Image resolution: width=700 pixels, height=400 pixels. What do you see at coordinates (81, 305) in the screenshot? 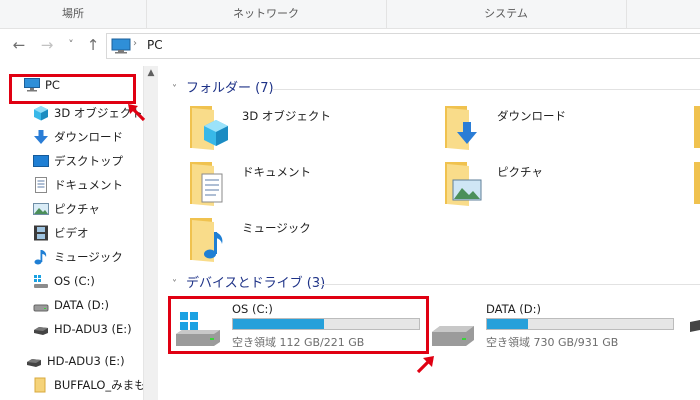
I see `sidebar-item-label: DATA (D:)` at bounding box center [81, 305].